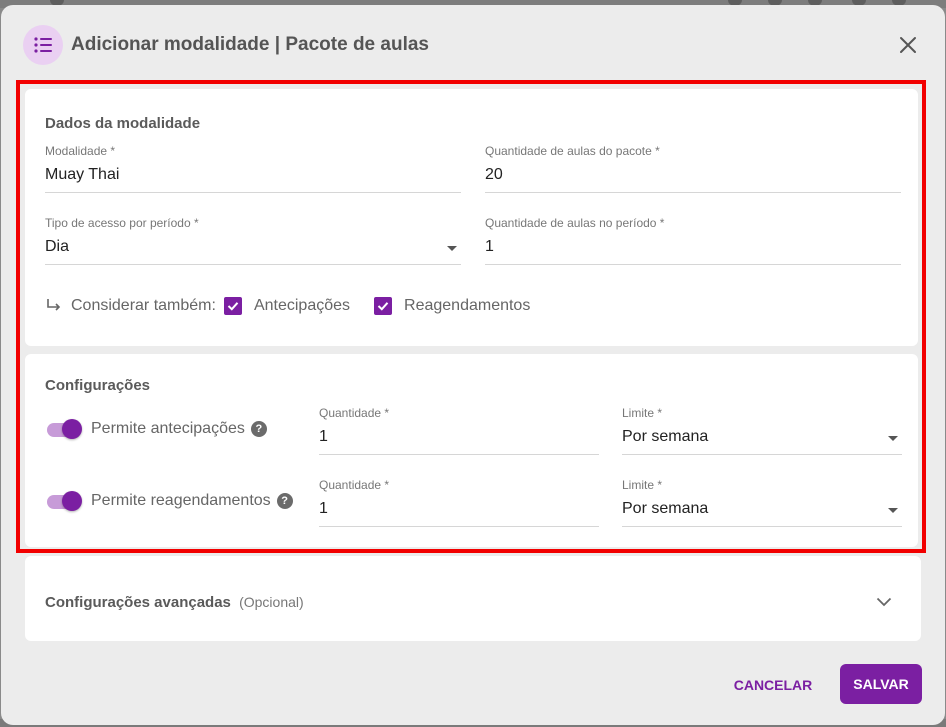 This screenshot has width=946, height=727. Describe the element at coordinates (572, 151) in the screenshot. I see `package-class-quantity-label: Quantidade de aulas do pacote *` at that location.